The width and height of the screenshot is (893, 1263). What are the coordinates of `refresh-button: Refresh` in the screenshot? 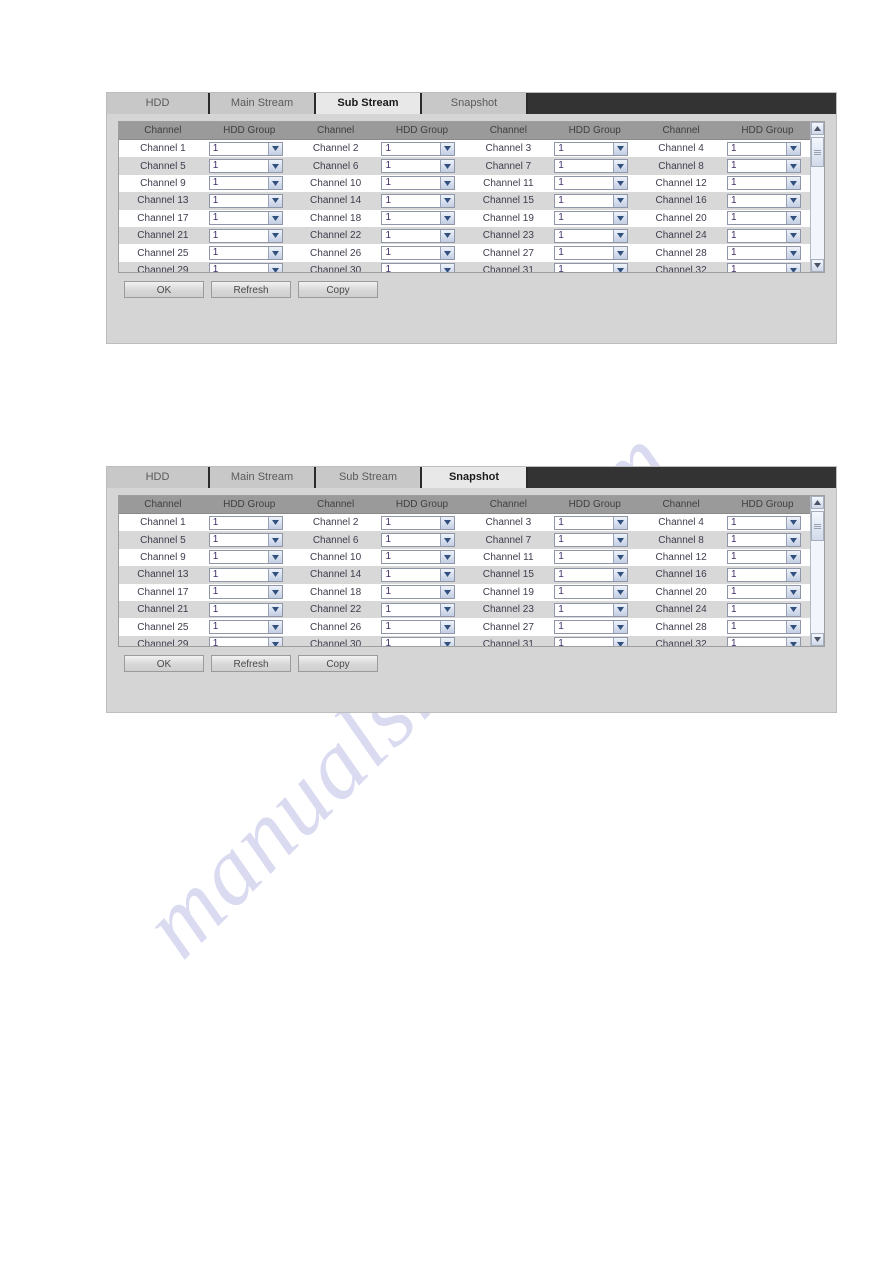 It's located at (251, 289).